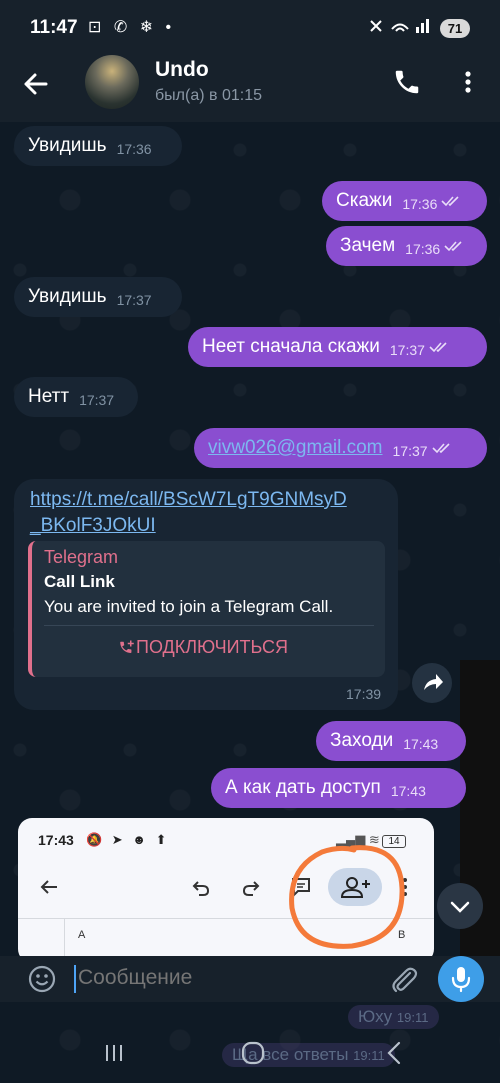 This screenshot has height=1083, width=500. What do you see at coordinates (79, 581) in the screenshot?
I see `preview-title: Call Link` at bounding box center [79, 581].